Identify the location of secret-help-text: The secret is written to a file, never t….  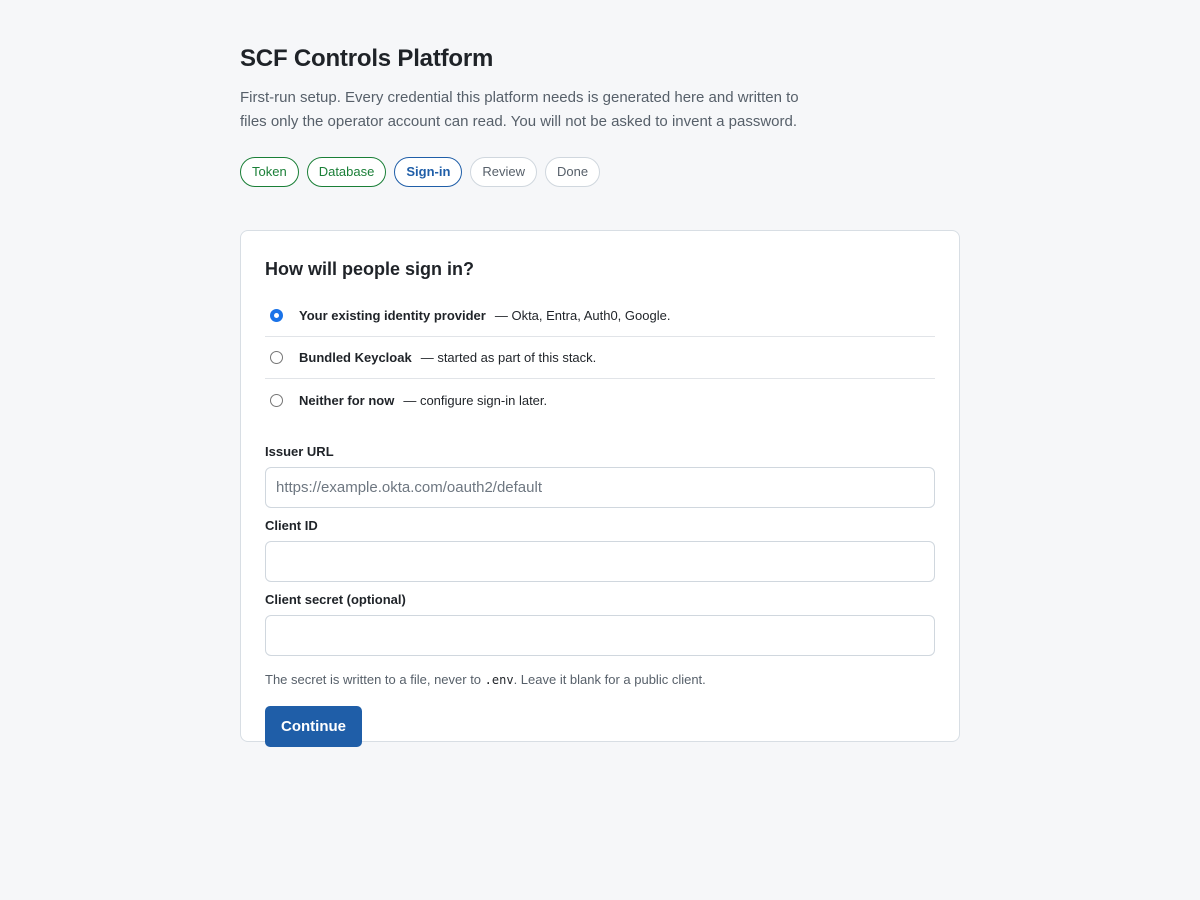
(600, 680).